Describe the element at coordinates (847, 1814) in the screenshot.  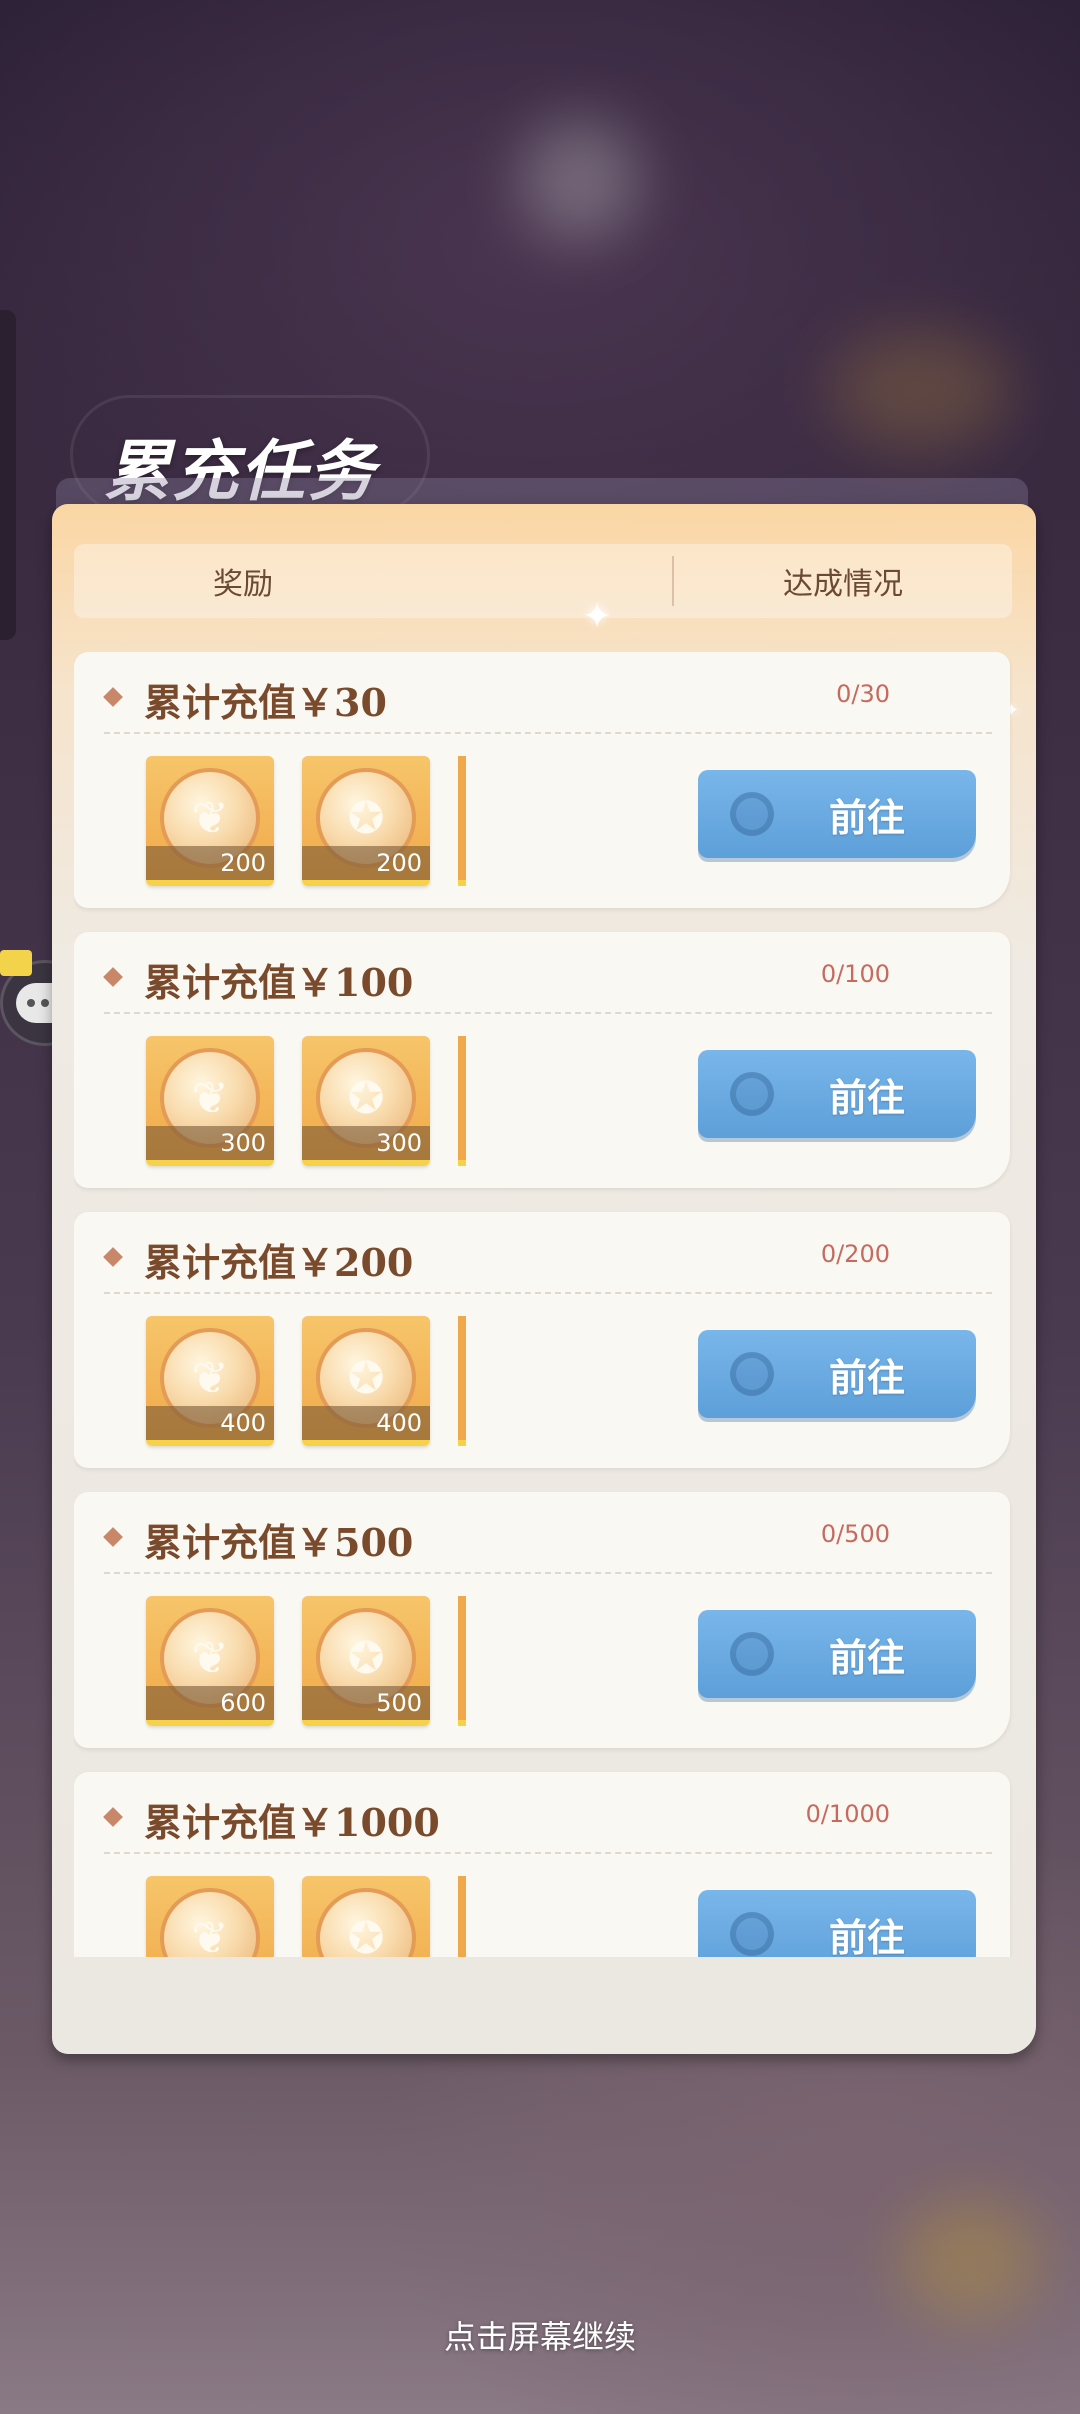
I see `task-progress: 0/1000` at that location.